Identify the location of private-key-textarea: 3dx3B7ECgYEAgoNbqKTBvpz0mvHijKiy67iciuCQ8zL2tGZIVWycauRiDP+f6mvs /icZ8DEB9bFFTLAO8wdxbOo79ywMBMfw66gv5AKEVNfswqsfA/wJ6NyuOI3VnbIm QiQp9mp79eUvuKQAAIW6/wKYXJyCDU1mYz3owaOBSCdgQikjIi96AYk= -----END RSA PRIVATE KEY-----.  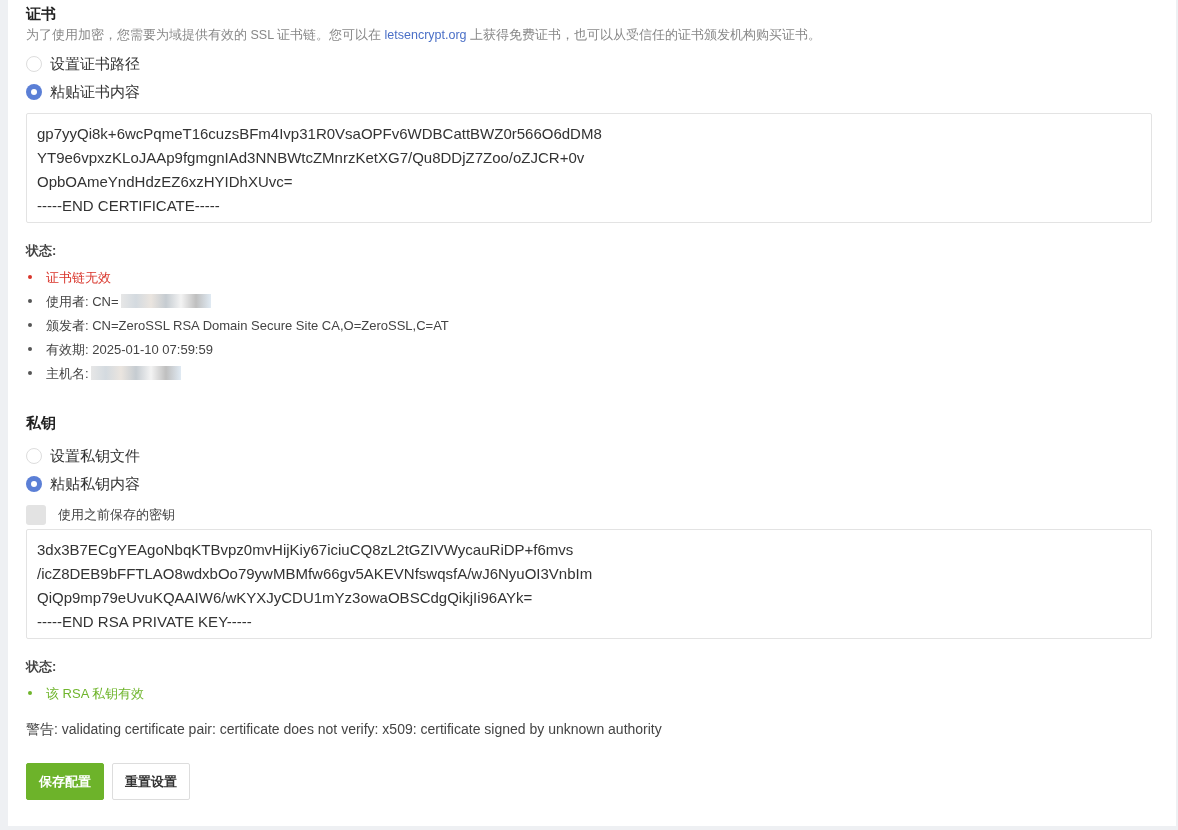
(589, 583).